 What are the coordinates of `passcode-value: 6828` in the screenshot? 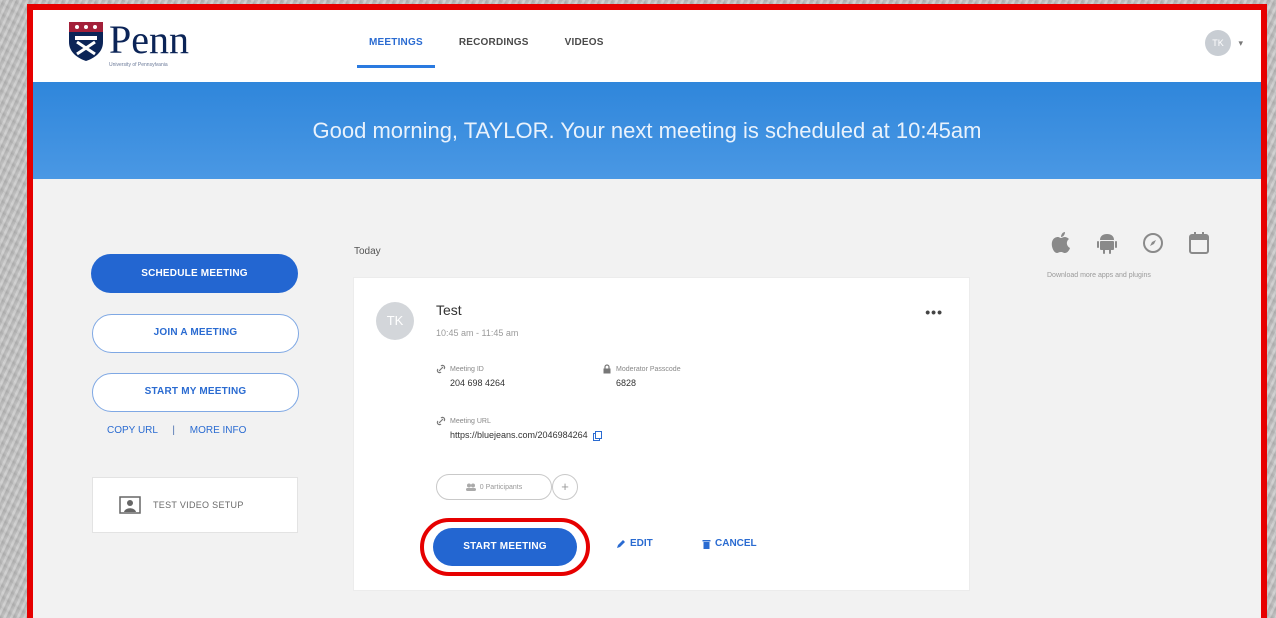 It's located at (626, 383).